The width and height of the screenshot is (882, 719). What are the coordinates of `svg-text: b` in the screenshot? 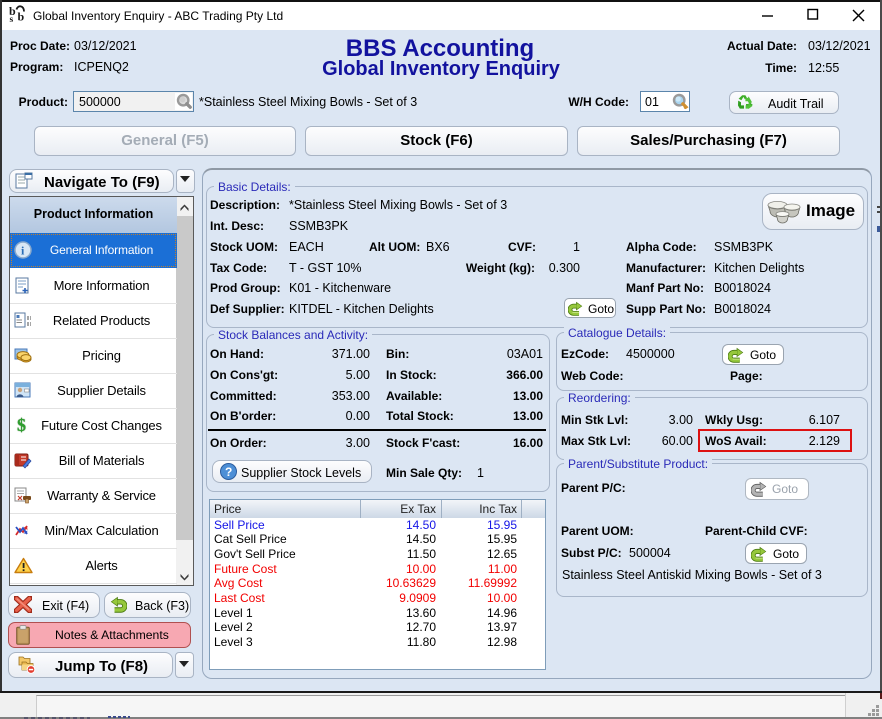 It's located at (21, 16).